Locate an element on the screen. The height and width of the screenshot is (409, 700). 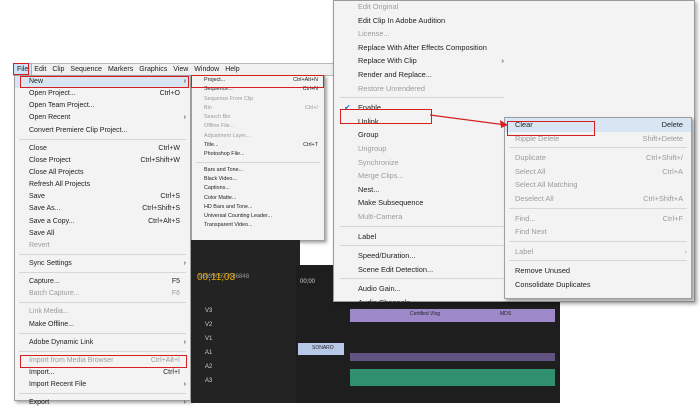
track-label-v2: V2 is located at coordinates (208, 325).